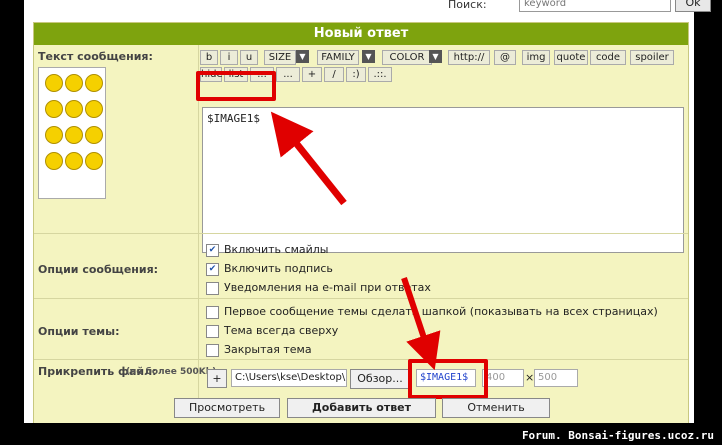 The height and width of the screenshot is (445, 722). I want to click on neutral-smiley-icon, so click(74, 135).